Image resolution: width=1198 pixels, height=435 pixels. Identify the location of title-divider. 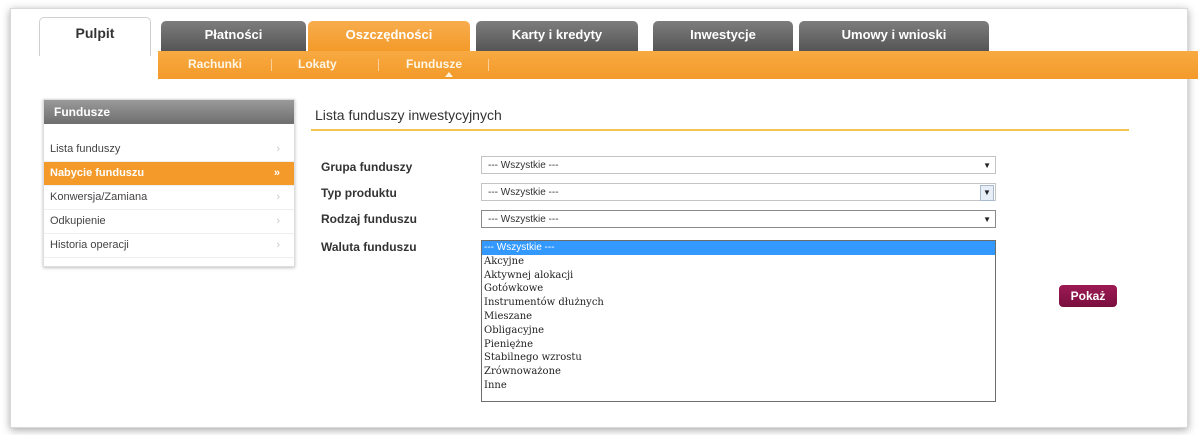
(720, 130).